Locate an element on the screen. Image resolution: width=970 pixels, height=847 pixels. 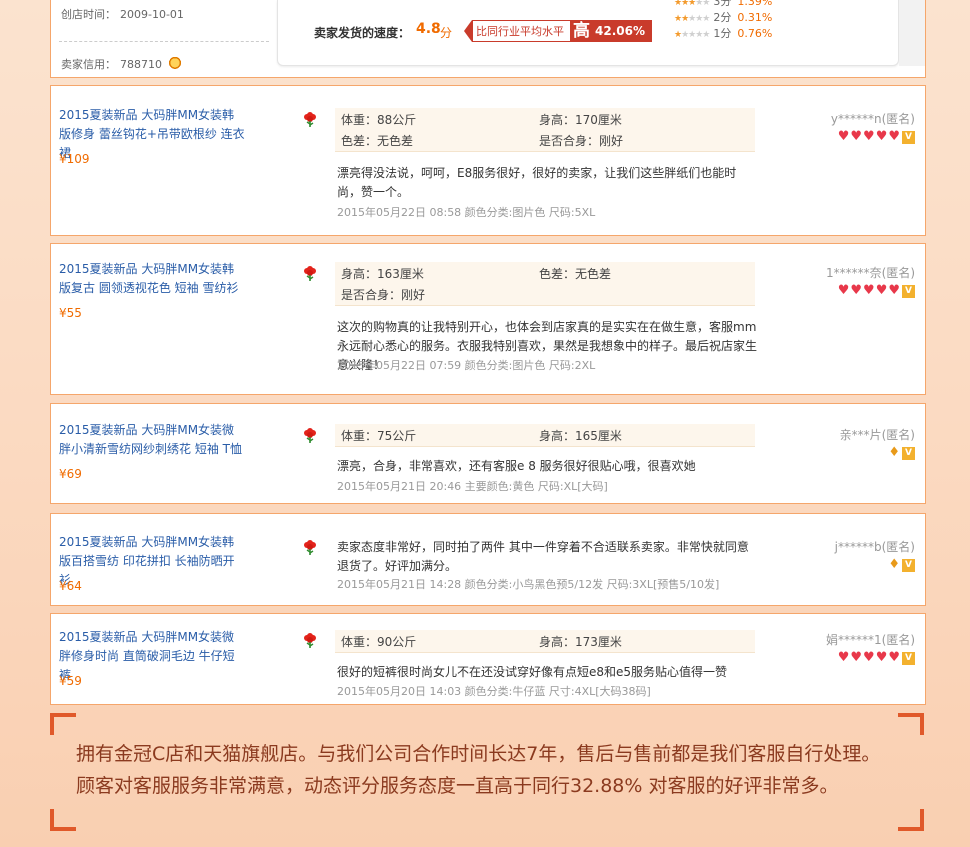
star-row-label: 1分 is located at coordinates (722, 33).